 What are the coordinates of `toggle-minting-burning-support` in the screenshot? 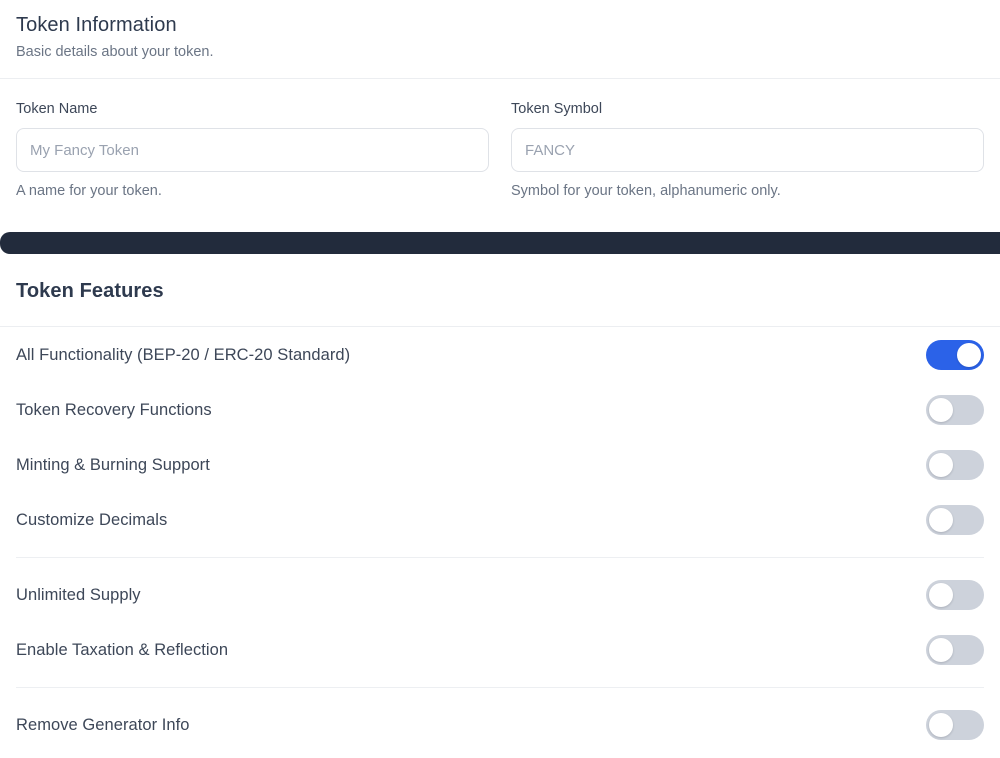 It's located at (955, 464).